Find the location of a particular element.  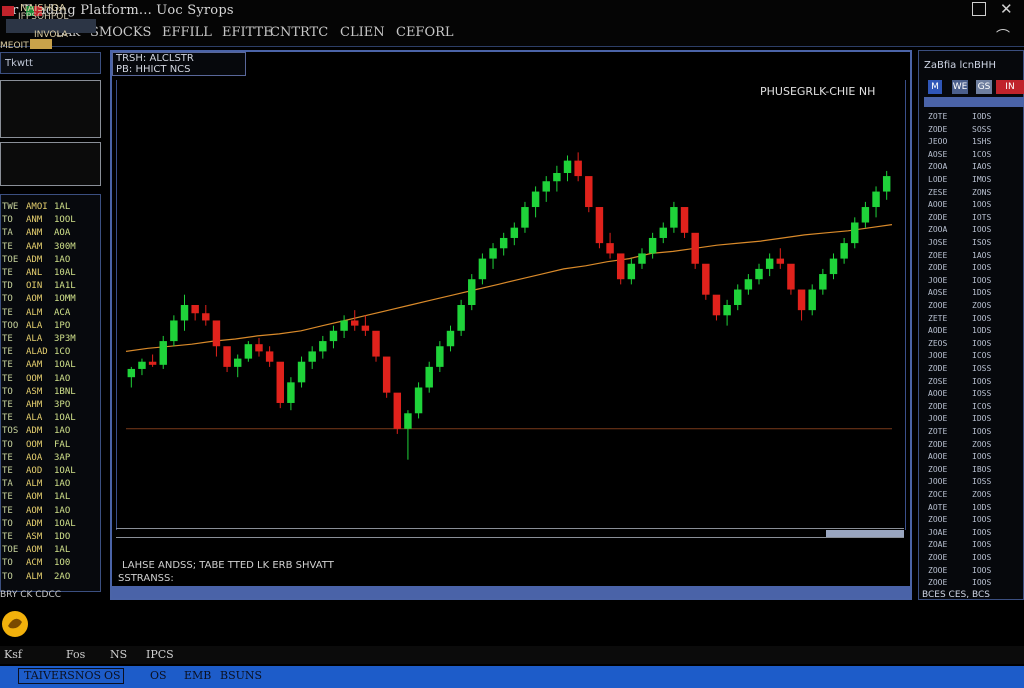

order-book-row: AOOE IOSS is located at coordinates (975, 395).